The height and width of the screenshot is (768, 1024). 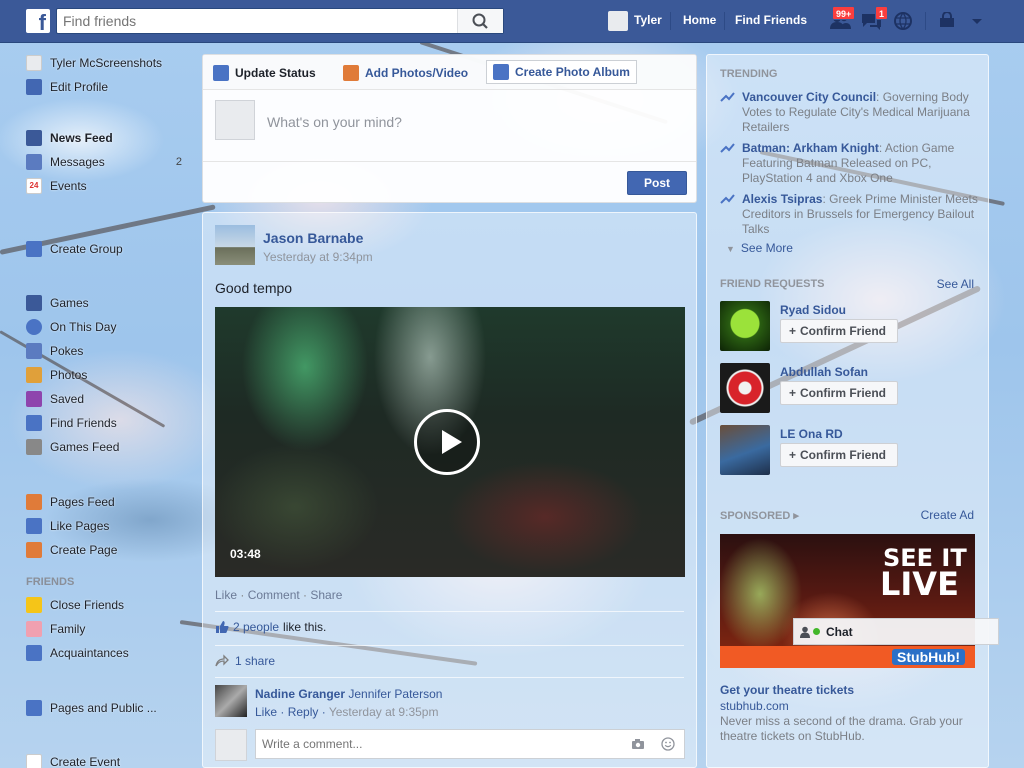 What do you see at coordinates (318, 257) in the screenshot?
I see `post-timestamp: Yesterday at 9:34pm` at bounding box center [318, 257].